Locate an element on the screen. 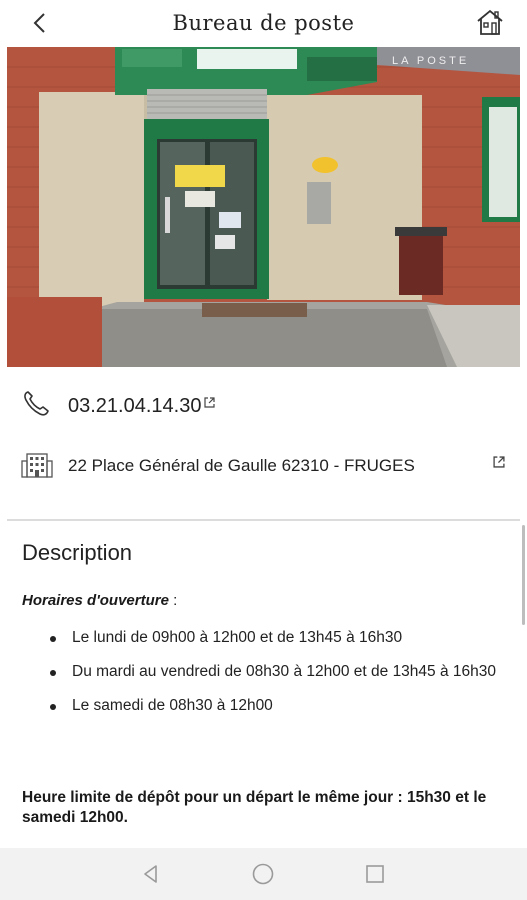  app-header: Bureau de poste is located at coordinates (263, 23).